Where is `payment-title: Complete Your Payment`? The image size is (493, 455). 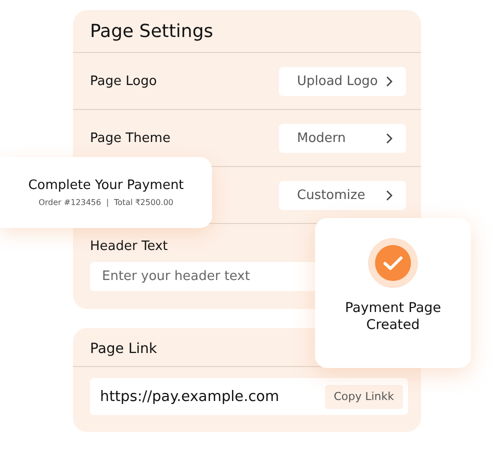 payment-title: Complete Your Payment is located at coordinates (106, 185).